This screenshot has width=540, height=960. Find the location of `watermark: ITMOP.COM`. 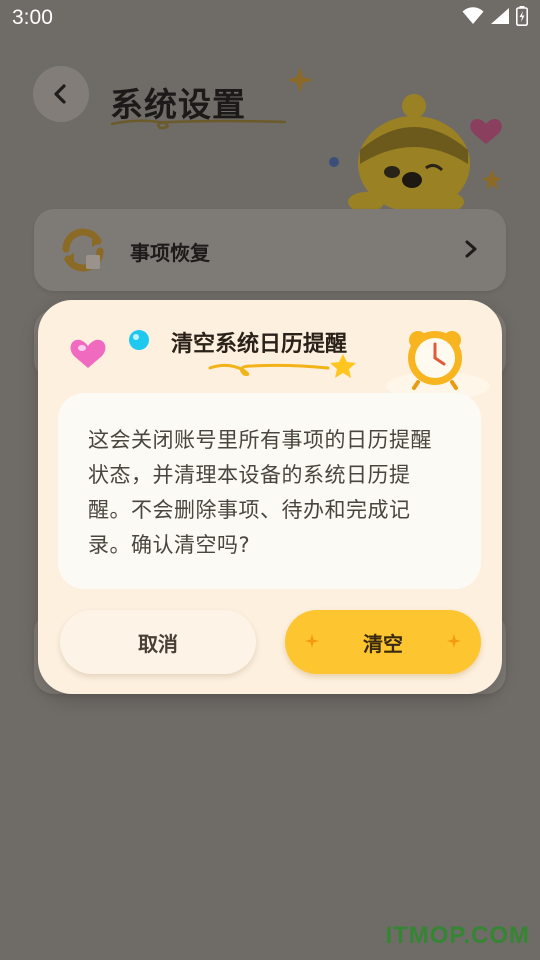

watermark: ITMOP.COM is located at coordinates (457, 935).